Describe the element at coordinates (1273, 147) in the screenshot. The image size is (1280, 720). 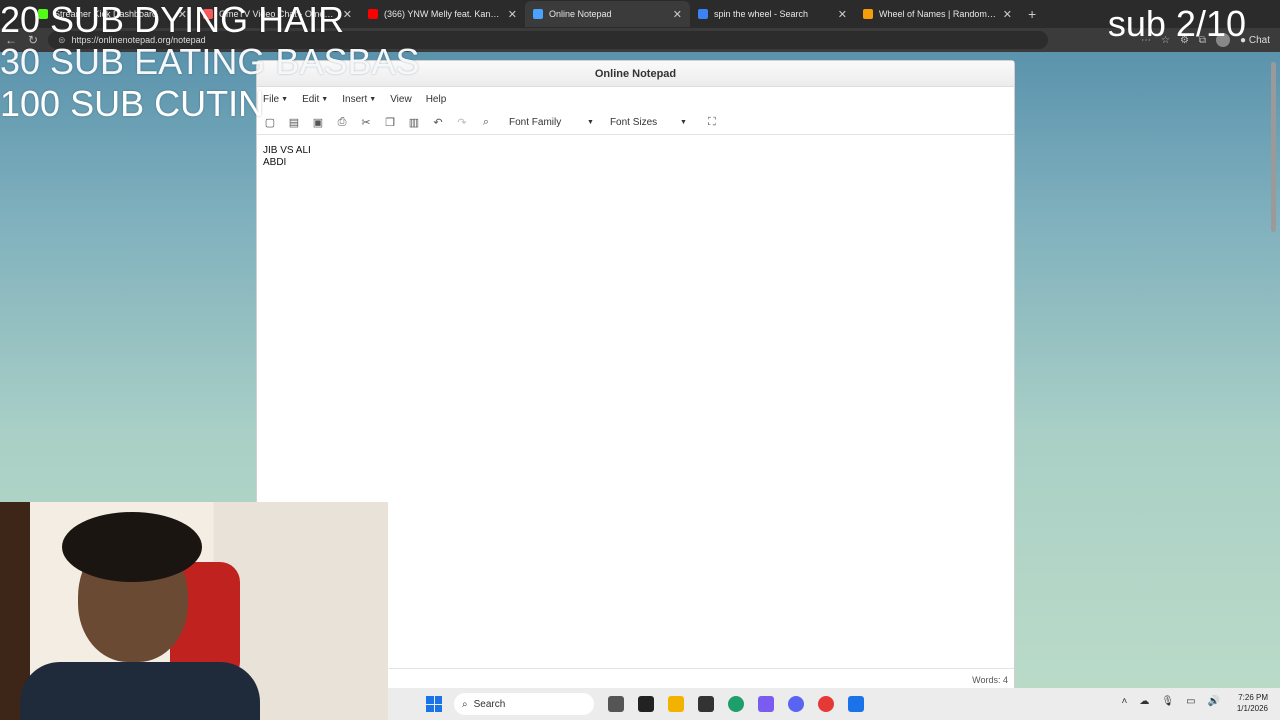
I see `page-scrollbar` at that location.